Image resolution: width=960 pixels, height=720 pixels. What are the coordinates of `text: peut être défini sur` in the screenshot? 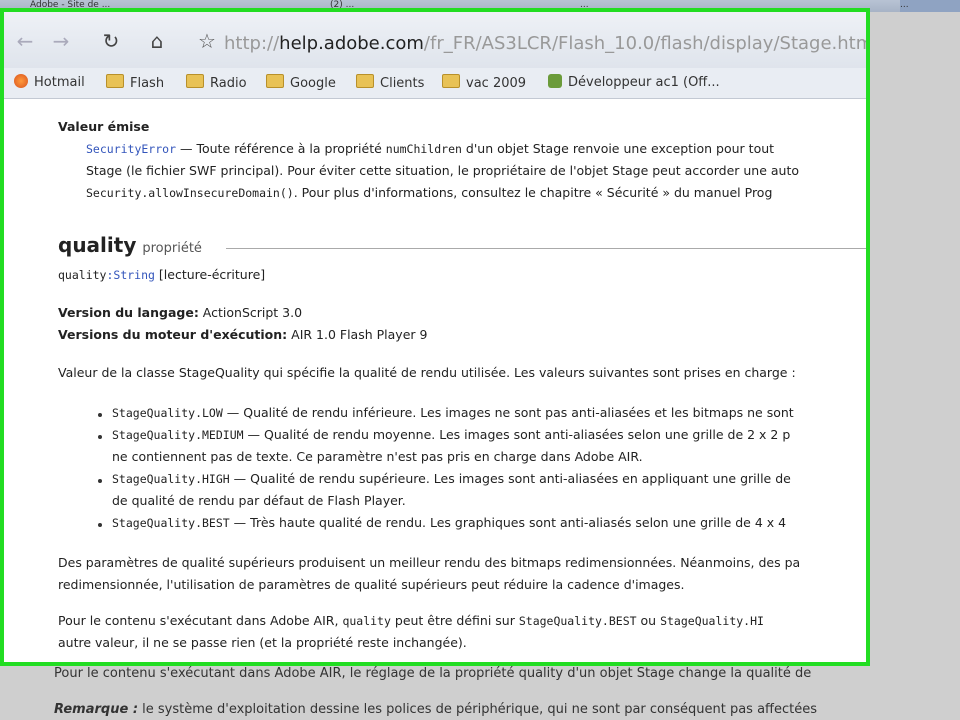 It's located at (454, 620).